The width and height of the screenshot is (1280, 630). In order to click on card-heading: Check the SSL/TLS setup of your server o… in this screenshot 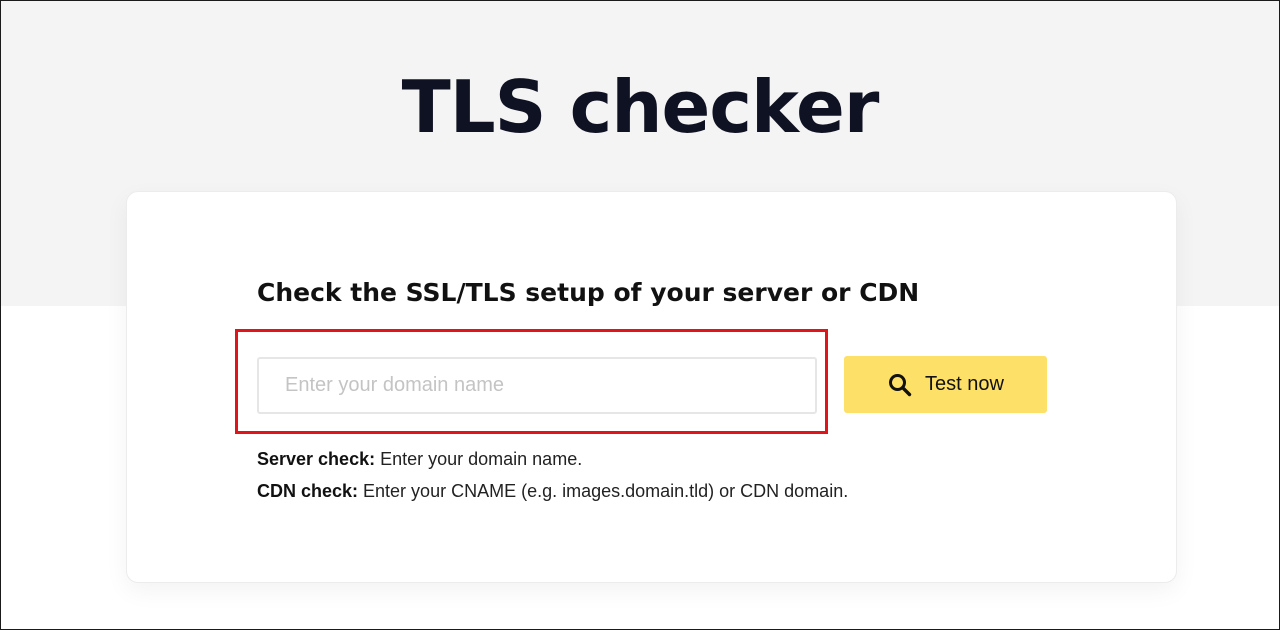, I will do `click(588, 292)`.